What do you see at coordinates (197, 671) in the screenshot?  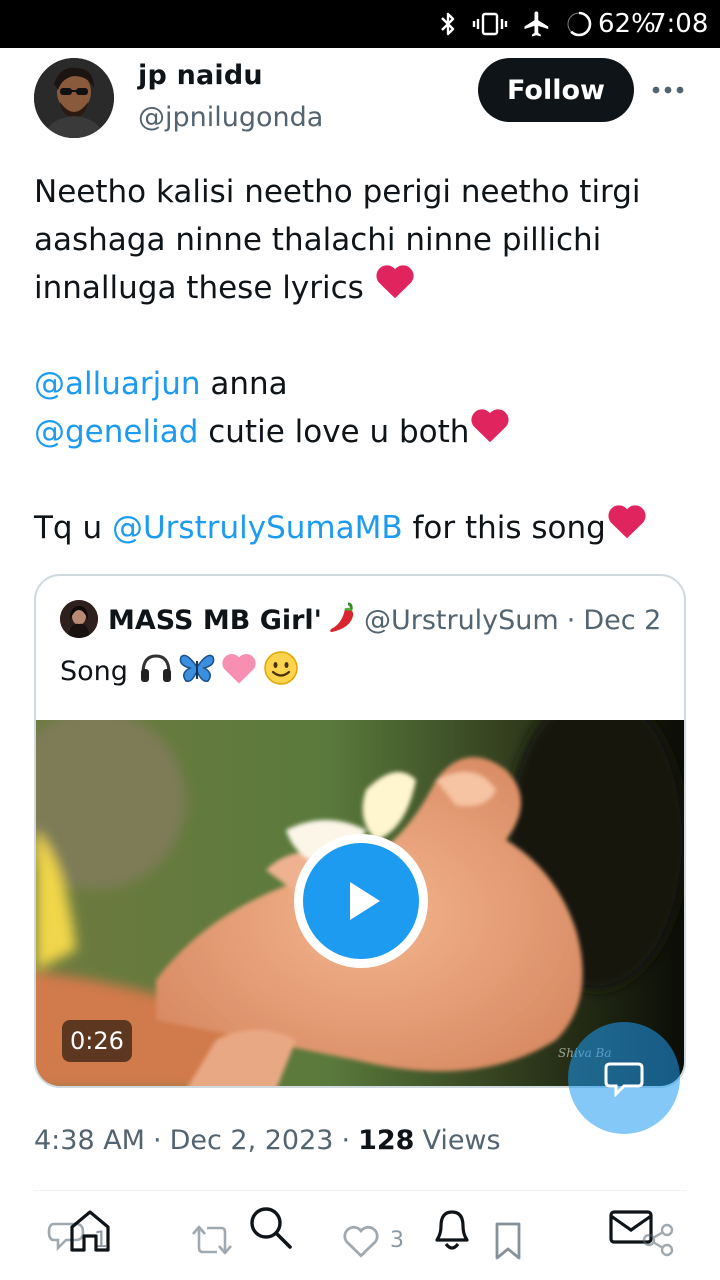 I see `butterfly-emoji` at bounding box center [197, 671].